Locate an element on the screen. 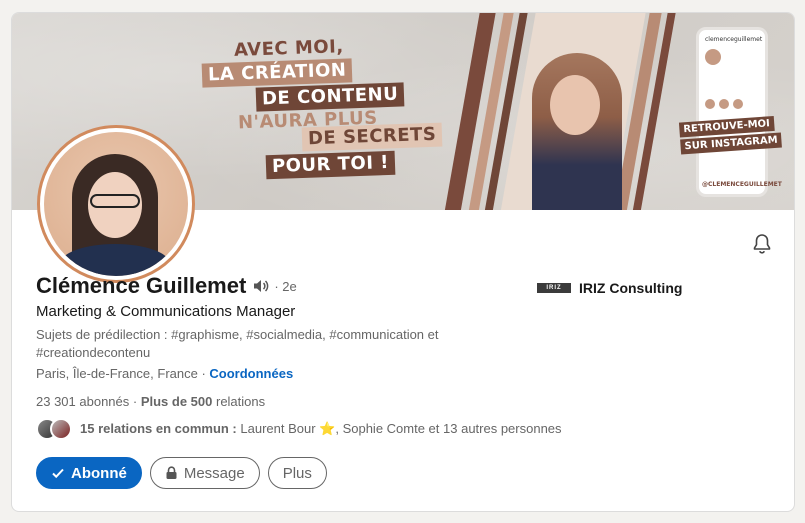 The width and height of the screenshot is (805, 523). banner-phone-mockup: clemenceguillemet is located at coordinates (732, 112).